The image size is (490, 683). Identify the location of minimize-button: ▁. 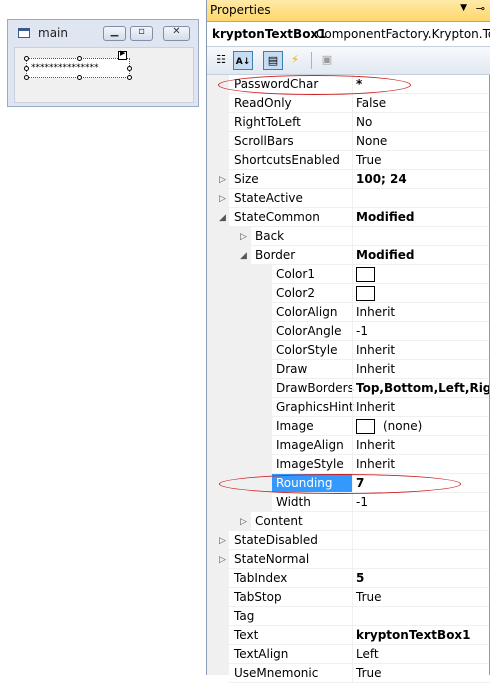
(114, 33).